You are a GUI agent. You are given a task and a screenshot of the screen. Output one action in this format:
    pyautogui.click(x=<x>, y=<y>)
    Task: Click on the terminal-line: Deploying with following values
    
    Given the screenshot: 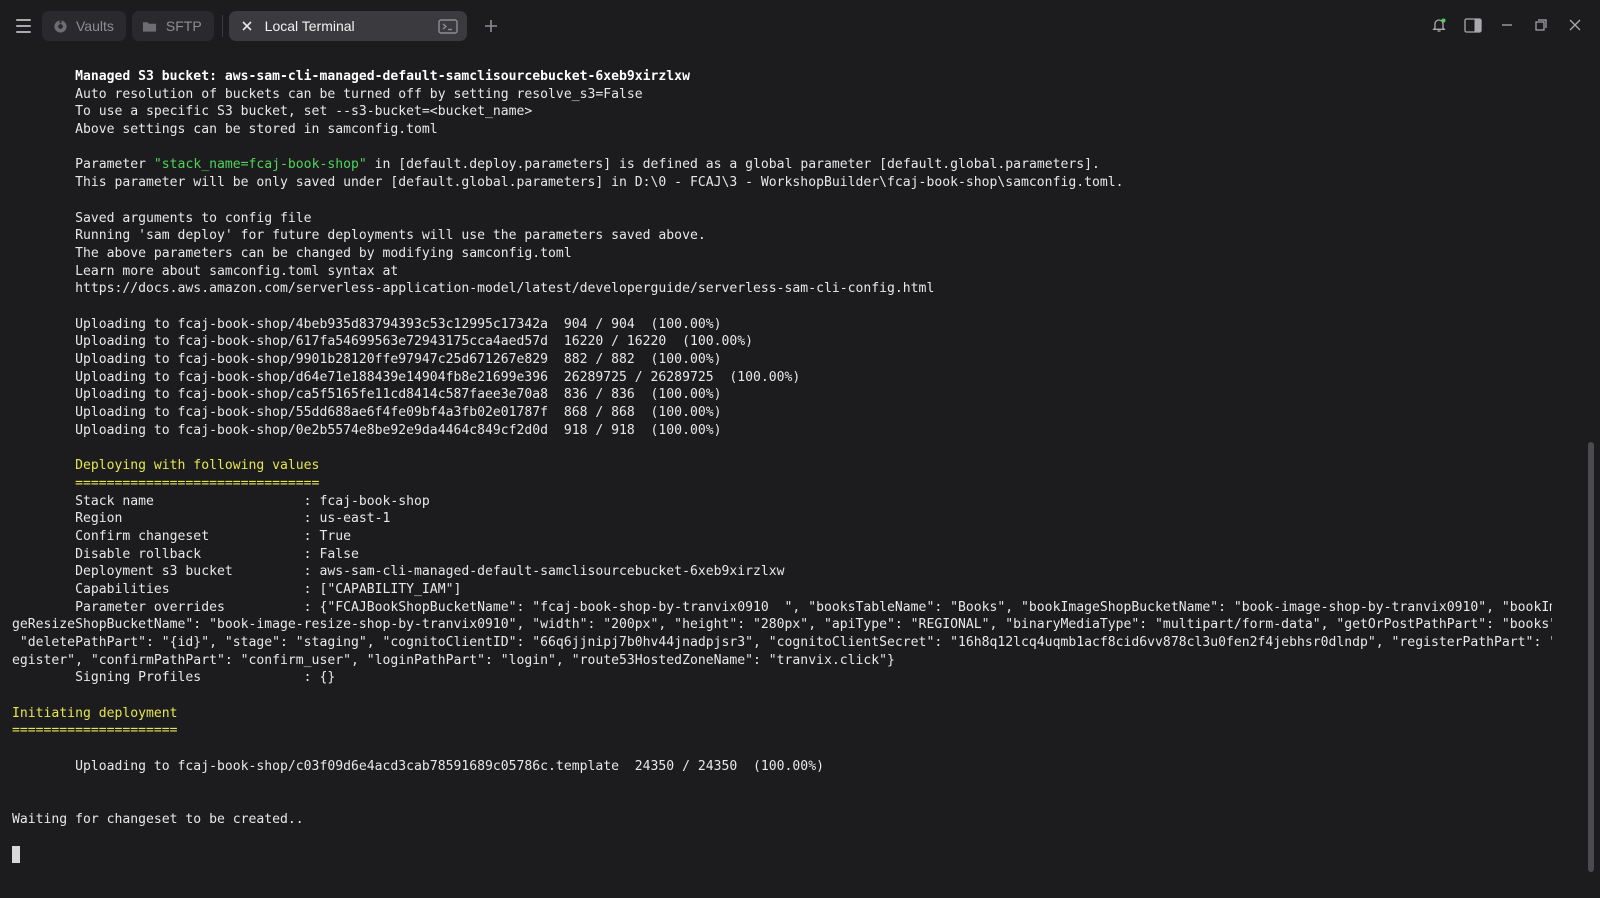 What is the action you would take?
    pyautogui.click(x=166, y=466)
    